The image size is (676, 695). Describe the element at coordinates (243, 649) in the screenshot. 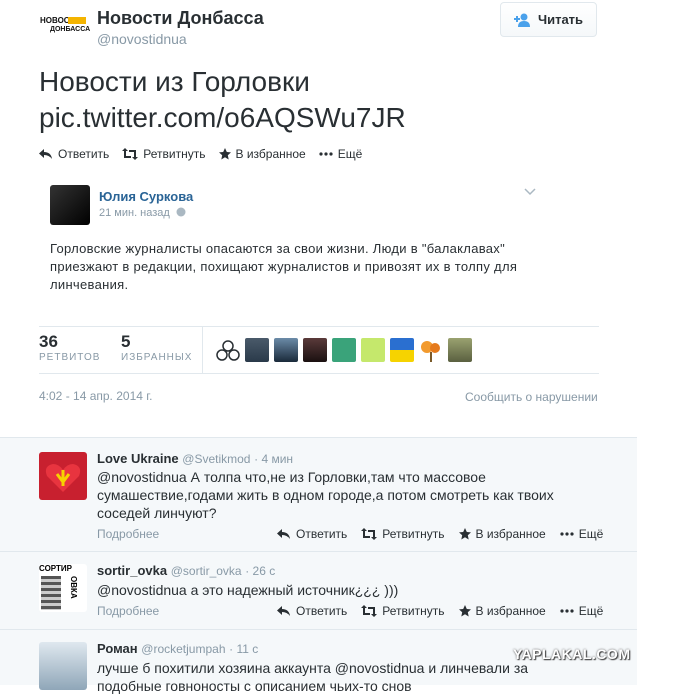

I see `reply-time: · 11 с` at that location.